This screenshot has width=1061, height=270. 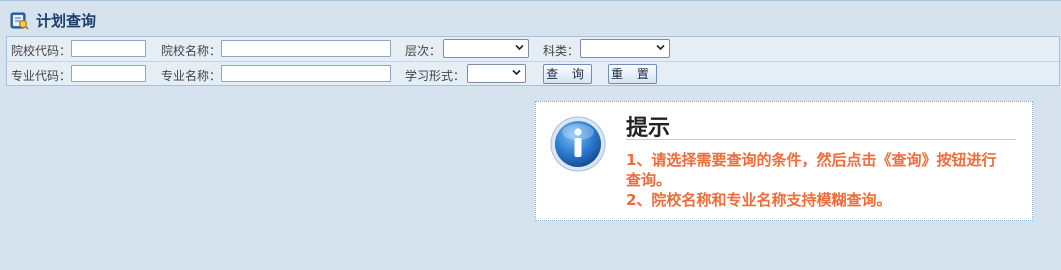 I want to click on search-form-row-1: 院校代码： 院校名称： 层次： 科类：, so click(x=533, y=49).